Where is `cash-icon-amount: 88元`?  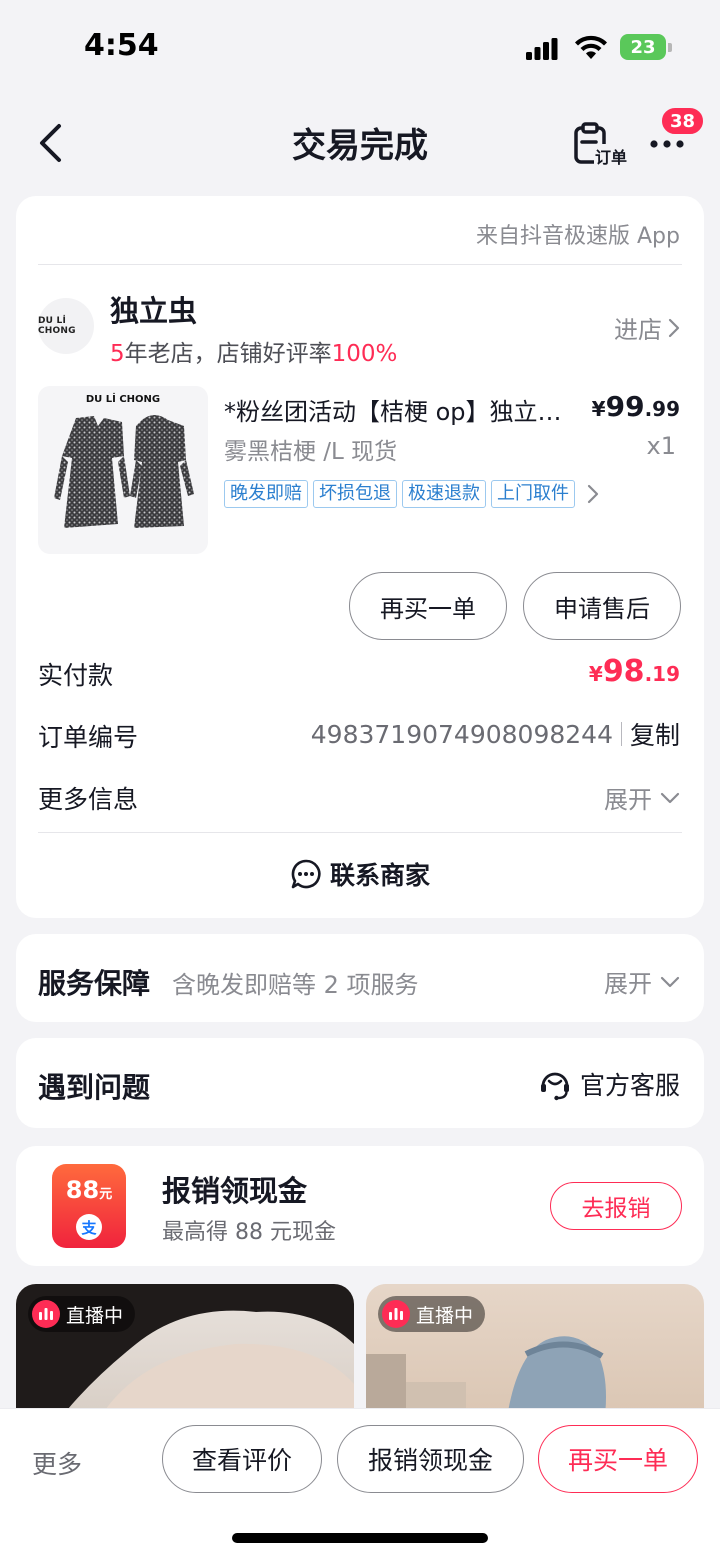
cash-icon-amount: 88元 is located at coordinates (89, 1190).